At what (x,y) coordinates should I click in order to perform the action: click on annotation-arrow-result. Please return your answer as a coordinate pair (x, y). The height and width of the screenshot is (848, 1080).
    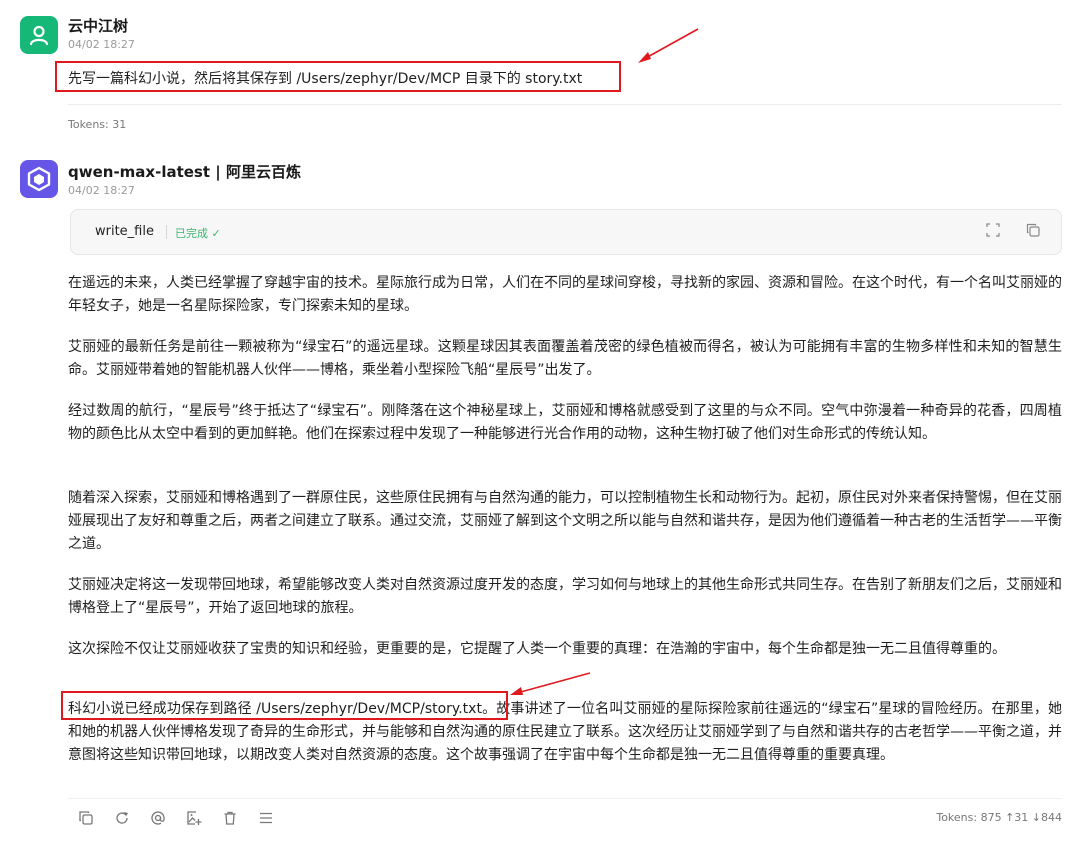
    Looking at the image, I should click on (550, 683).